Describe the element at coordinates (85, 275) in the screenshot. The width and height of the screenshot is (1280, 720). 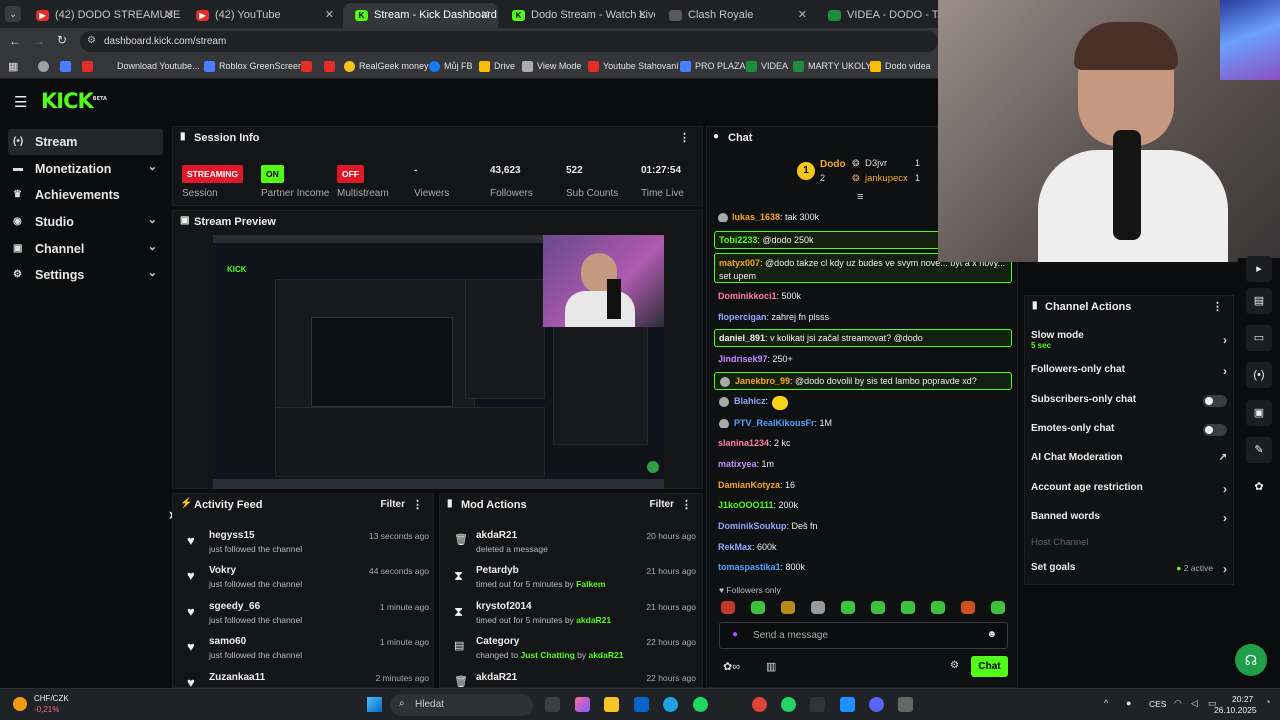
I see `sidebar-item-settings: ⚙ Settings ⌄` at that location.